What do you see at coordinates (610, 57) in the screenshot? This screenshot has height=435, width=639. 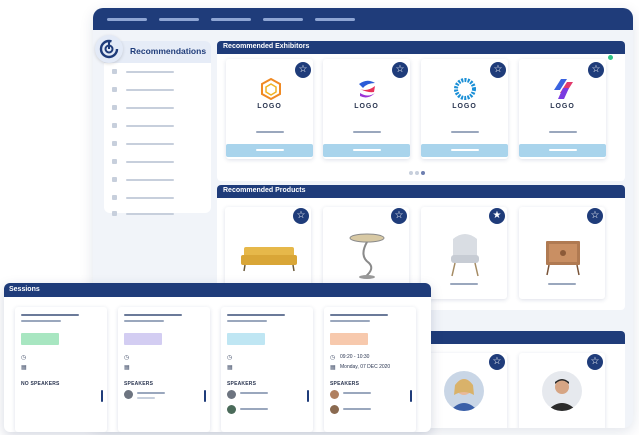 I see `online-status-dot` at bounding box center [610, 57].